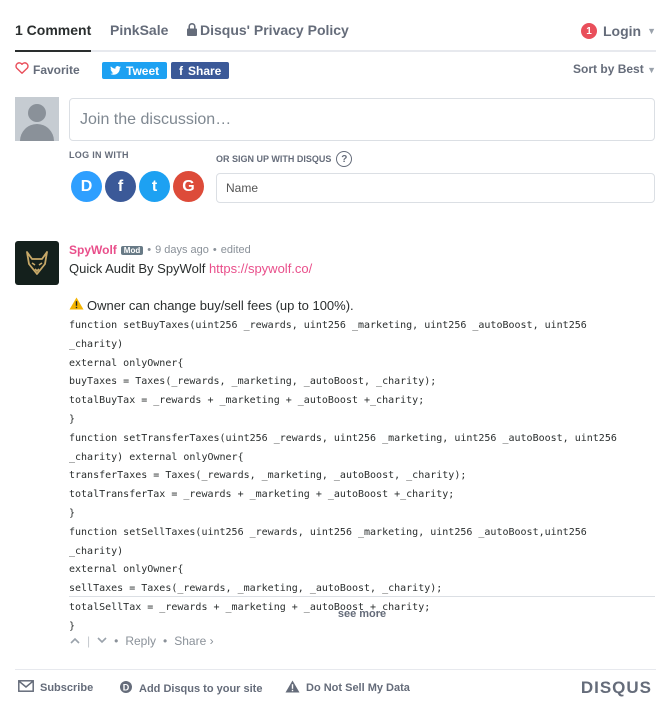 Image resolution: width=669 pixels, height=711 pixels. Describe the element at coordinates (37, 119) in the screenshot. I see `guest-avatar` at that location.